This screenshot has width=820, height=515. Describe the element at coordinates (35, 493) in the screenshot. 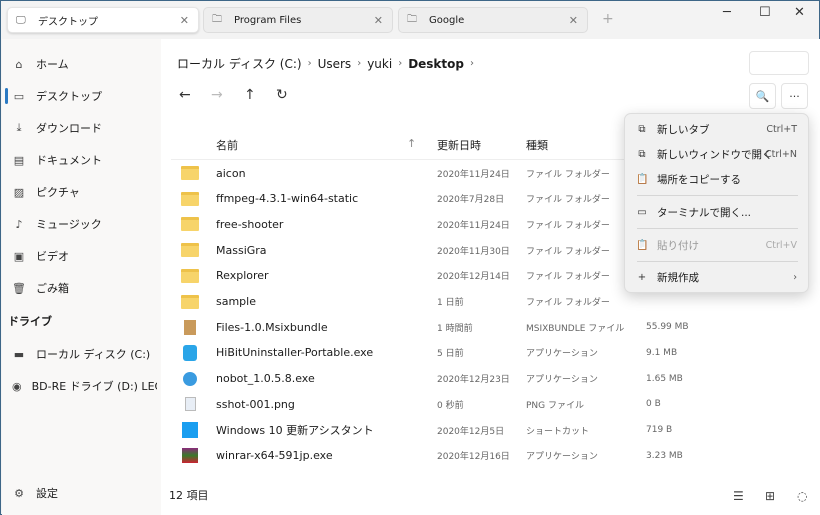

I see `sidebar-item-settings: ⚙ 設定` at that location.